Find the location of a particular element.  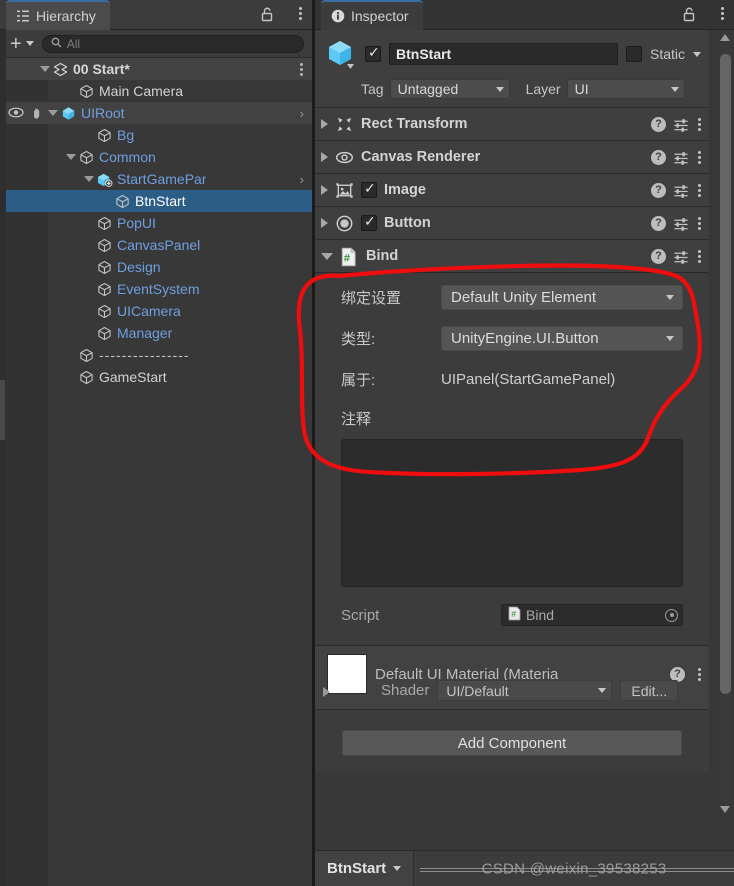

scrollbar-thumb is located at coordinates (725, 374).